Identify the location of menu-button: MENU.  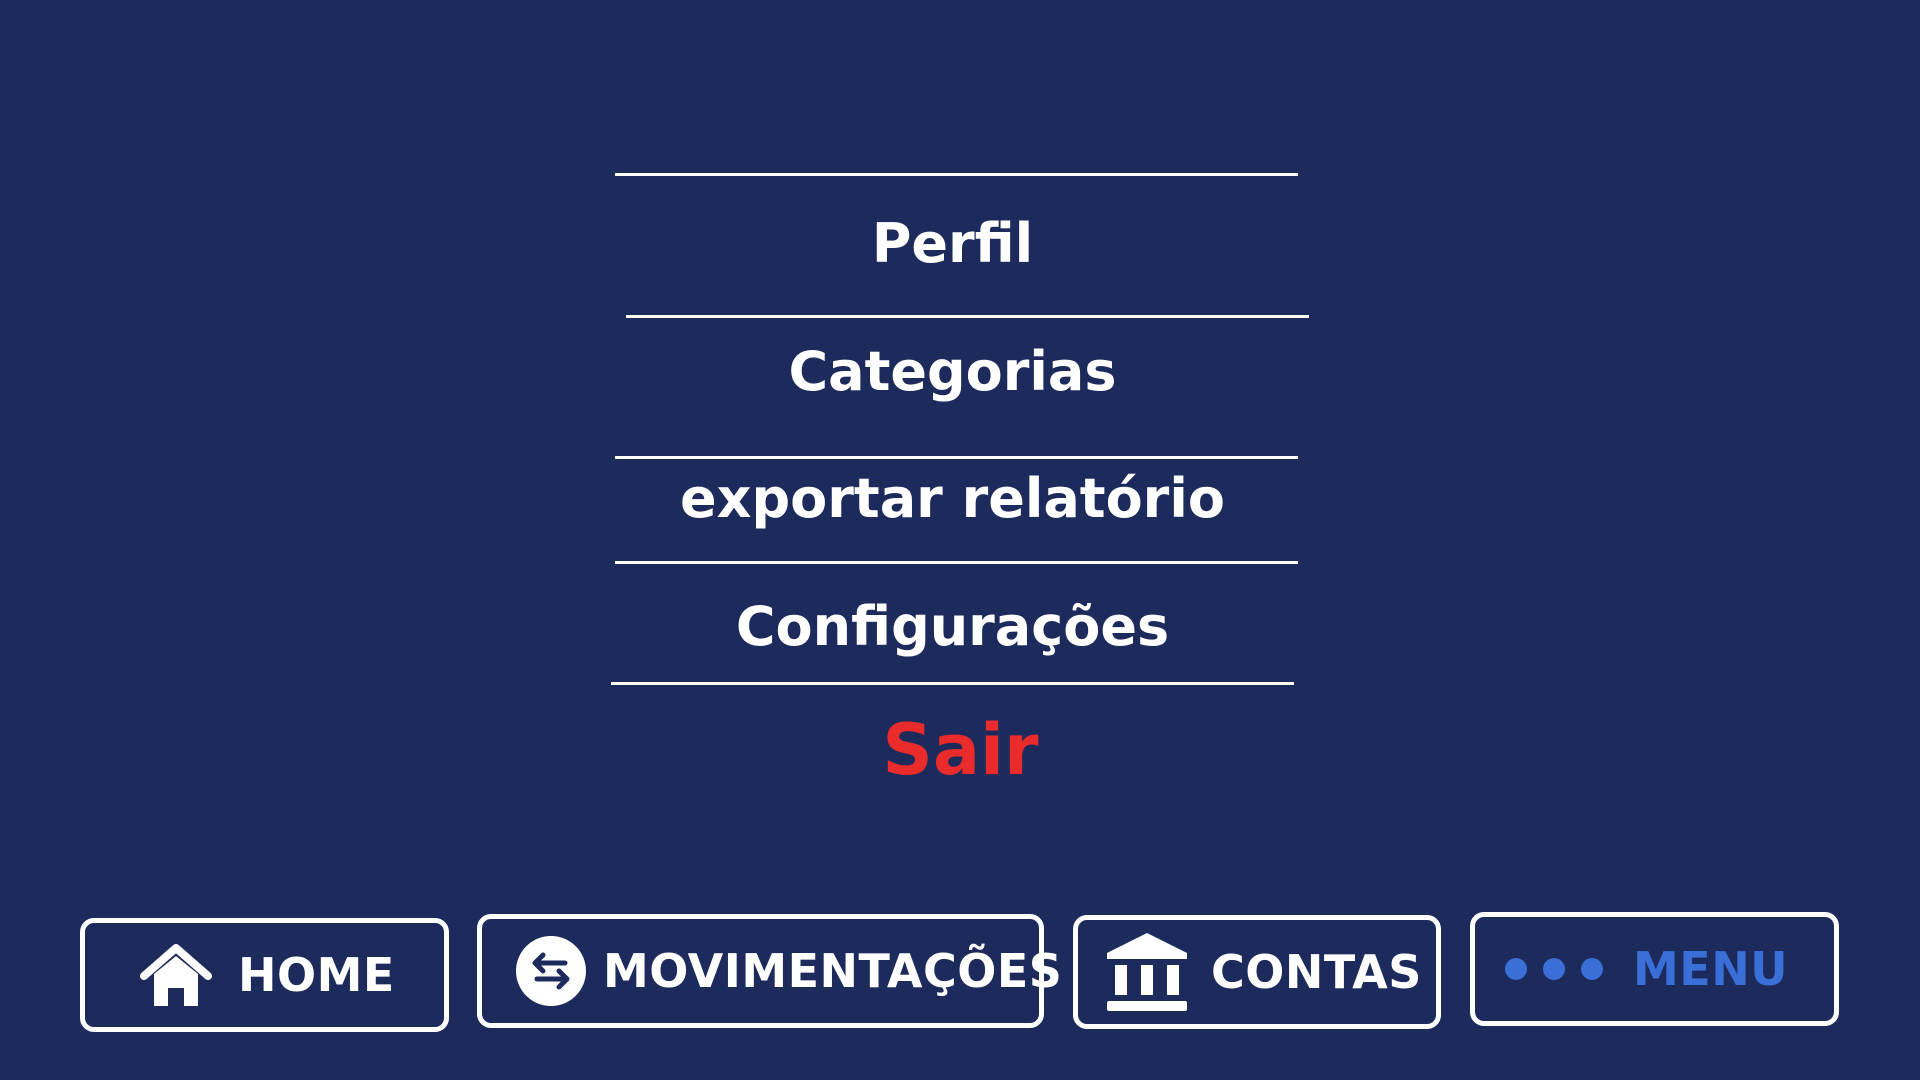
(1654, 969).